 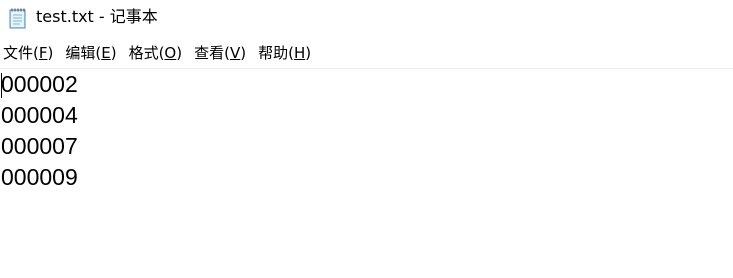 What do you see at coordinates (39, 146) in the screenshot?
I see `text-line: 000007` at bounding box center [39, 146].